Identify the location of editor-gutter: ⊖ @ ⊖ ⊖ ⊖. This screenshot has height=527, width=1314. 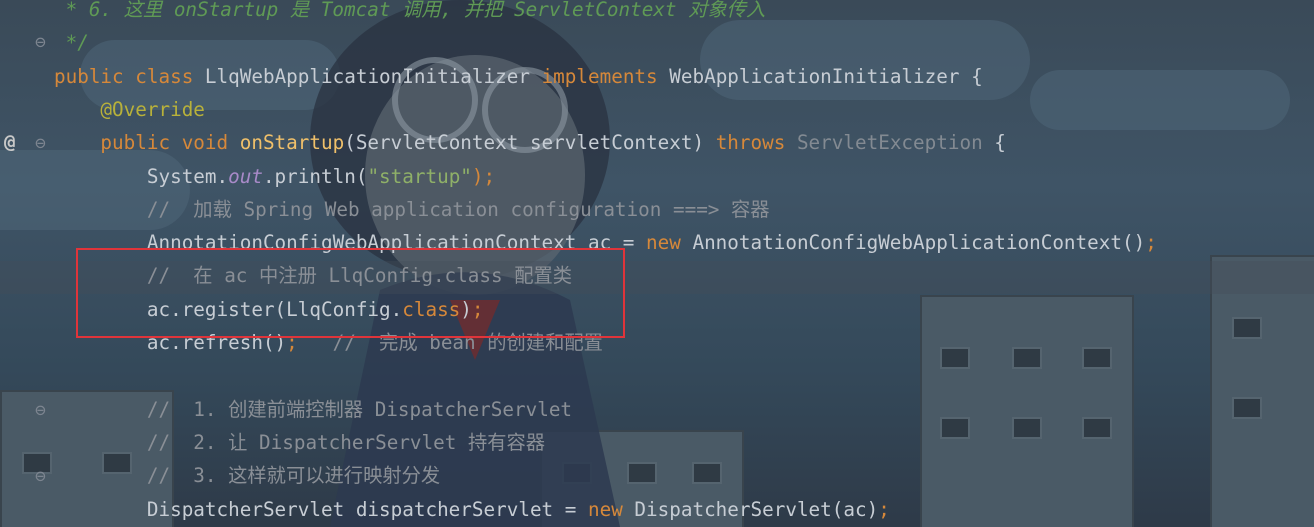
(28, 263).